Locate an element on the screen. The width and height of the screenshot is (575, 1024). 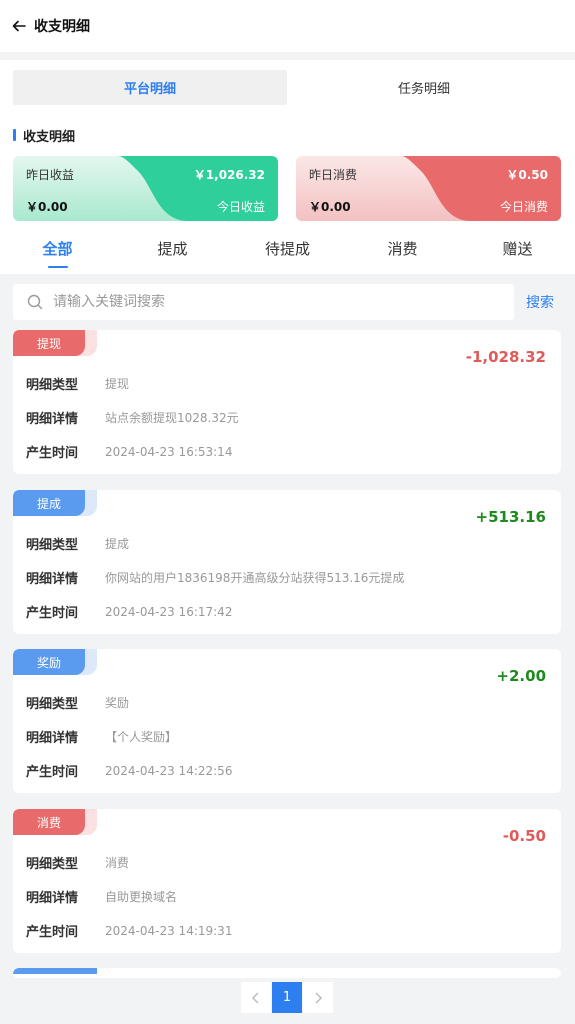
expense-today-value: ￥0.00 is located at coordinates (330, 207).